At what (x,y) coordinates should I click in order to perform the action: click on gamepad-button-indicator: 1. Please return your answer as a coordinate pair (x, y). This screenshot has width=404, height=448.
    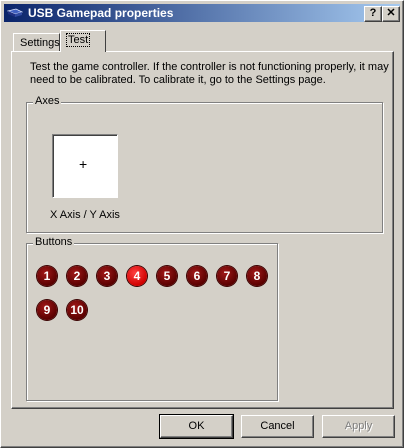
    Looking at the image, I should click on (47, 276).